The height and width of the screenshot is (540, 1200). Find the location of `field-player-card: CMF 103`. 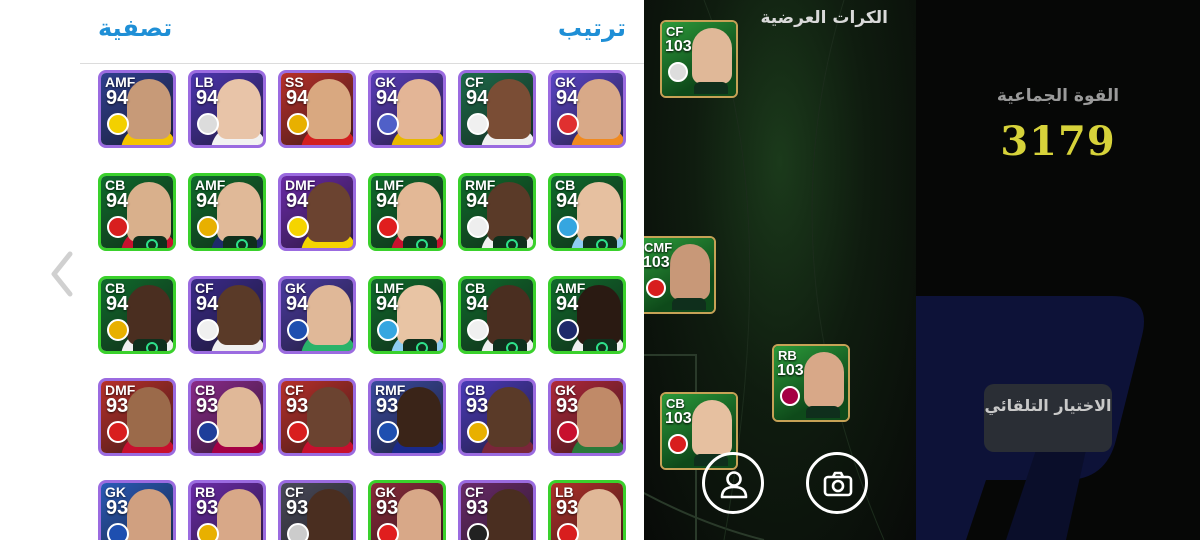

field-player-card: CMF 103 is located at coordinates (680, 275).